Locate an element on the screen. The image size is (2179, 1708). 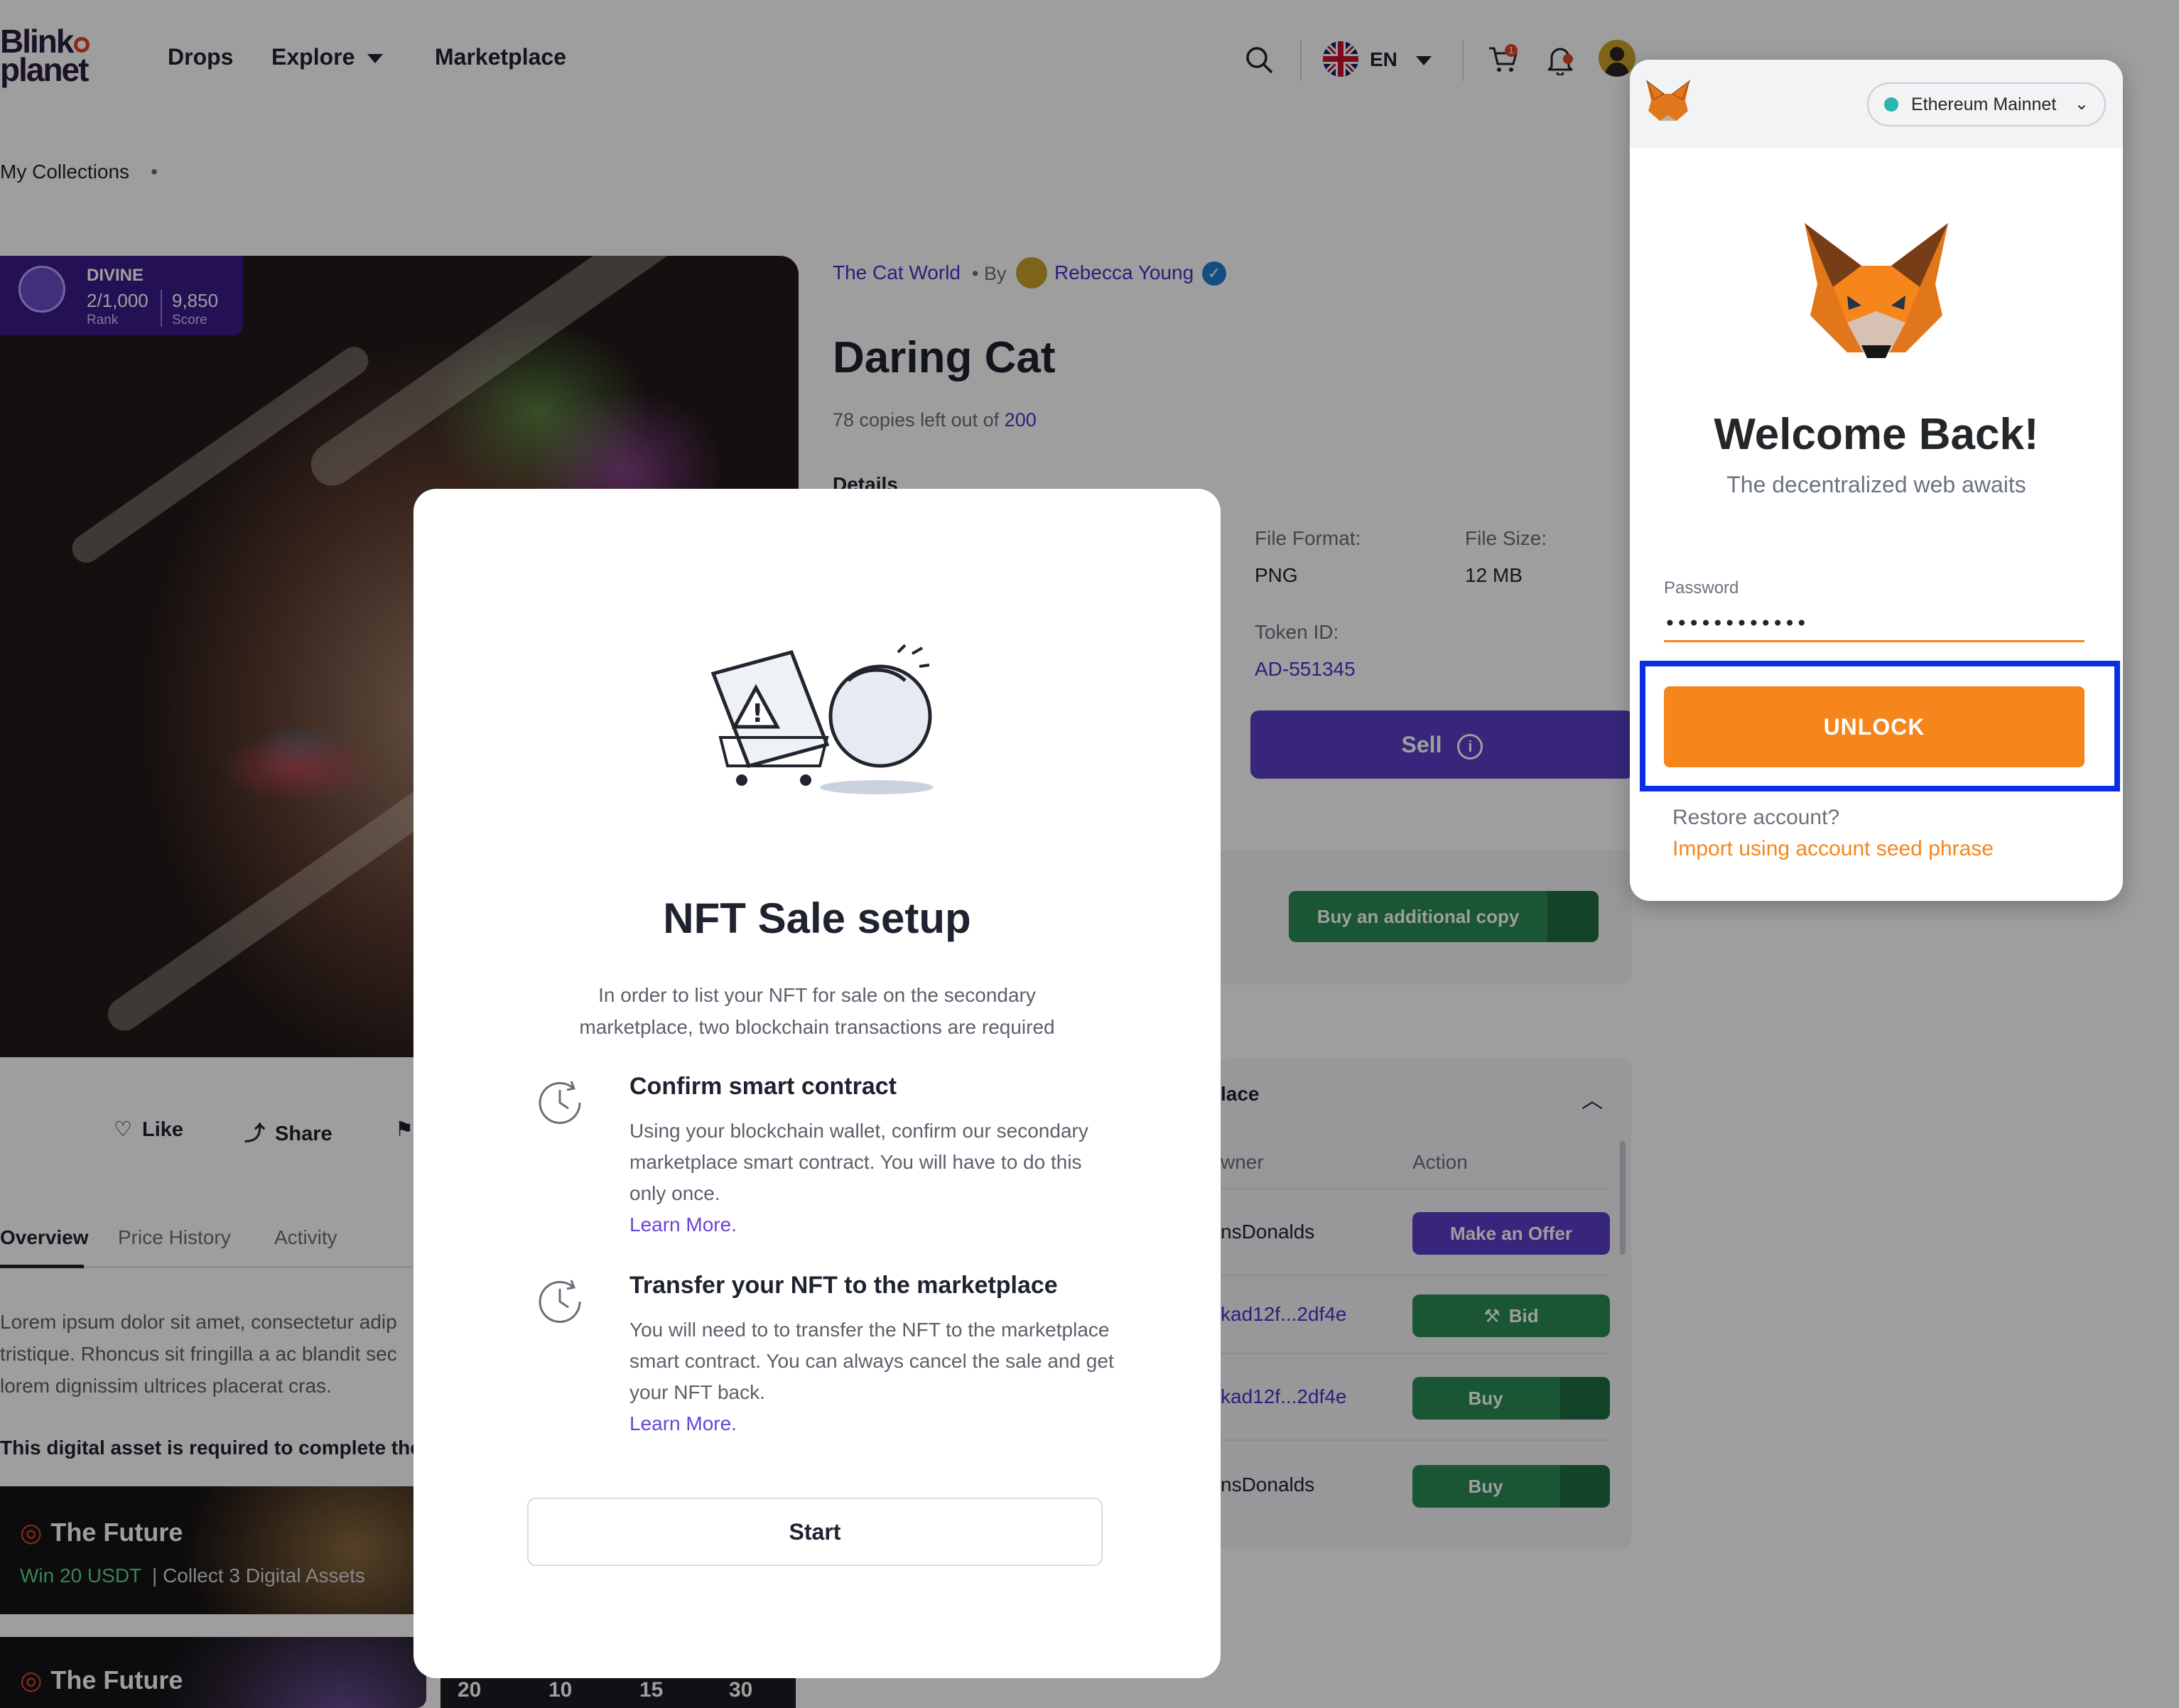
modal-title: NFT Sale setup is located at coordinates (817, 918).